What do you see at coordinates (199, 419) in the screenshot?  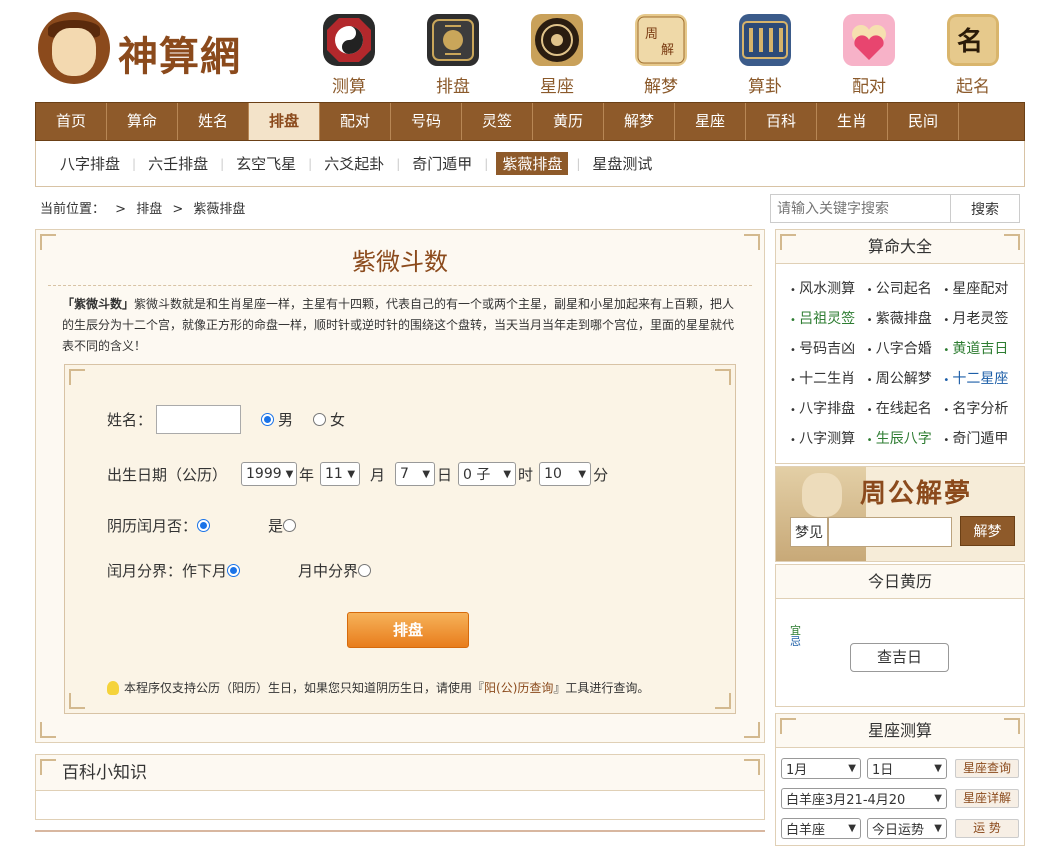 I see `name-field` at bounding box center [199, 419].